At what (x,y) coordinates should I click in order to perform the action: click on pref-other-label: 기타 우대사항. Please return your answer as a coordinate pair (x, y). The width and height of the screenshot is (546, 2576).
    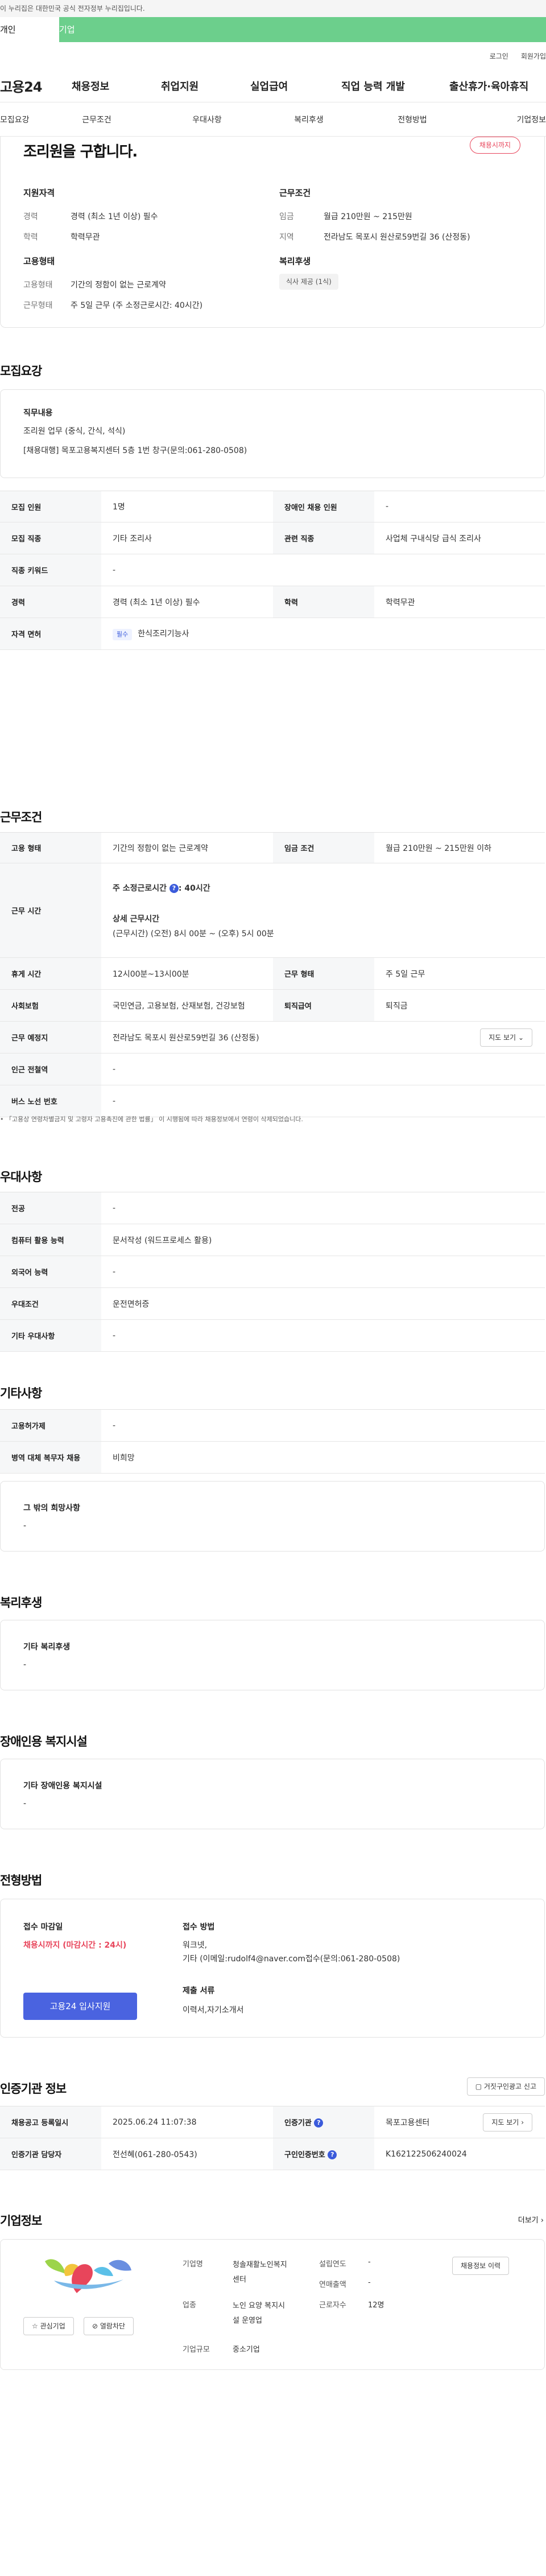
    Looking at the image, I should click on (50, 1335).